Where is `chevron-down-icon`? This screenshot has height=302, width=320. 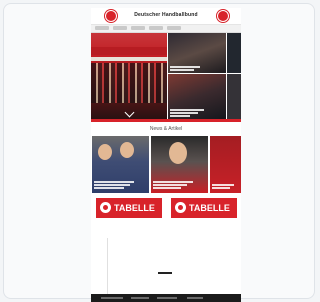
chevron-down-icon is located at coordinates (129, 112).